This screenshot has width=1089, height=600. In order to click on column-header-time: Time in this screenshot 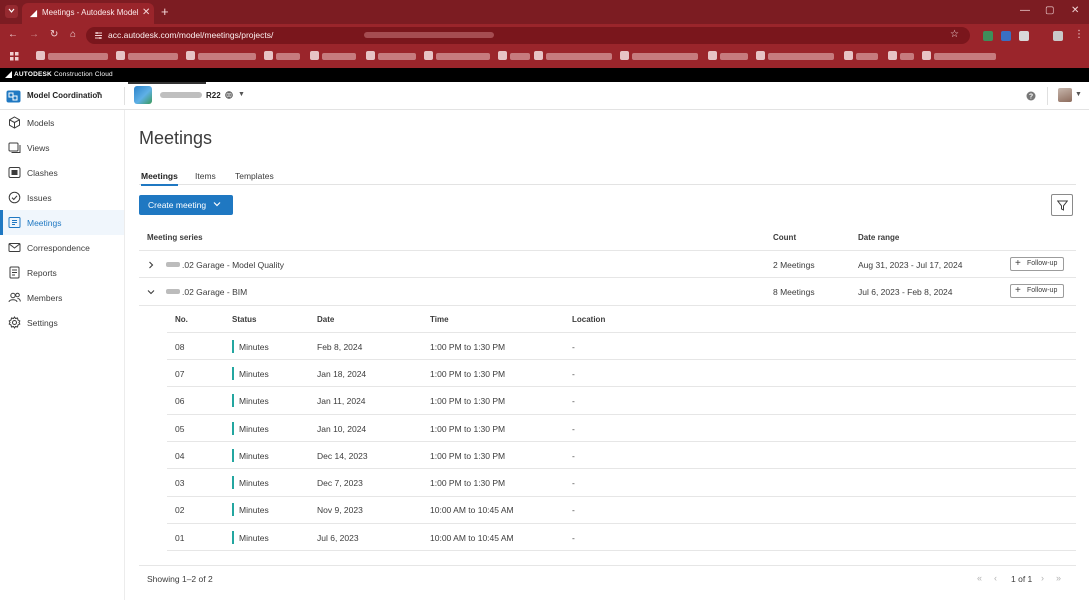, I will do `click(439, 319)`.